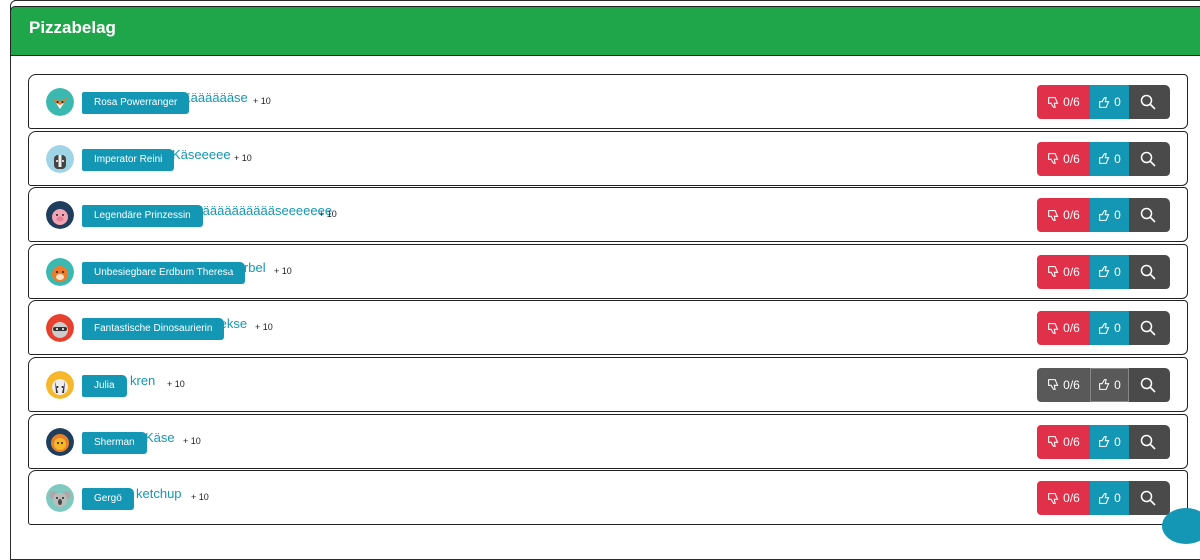  I want to click on answer-text: Kerbel, so click(247, 267).